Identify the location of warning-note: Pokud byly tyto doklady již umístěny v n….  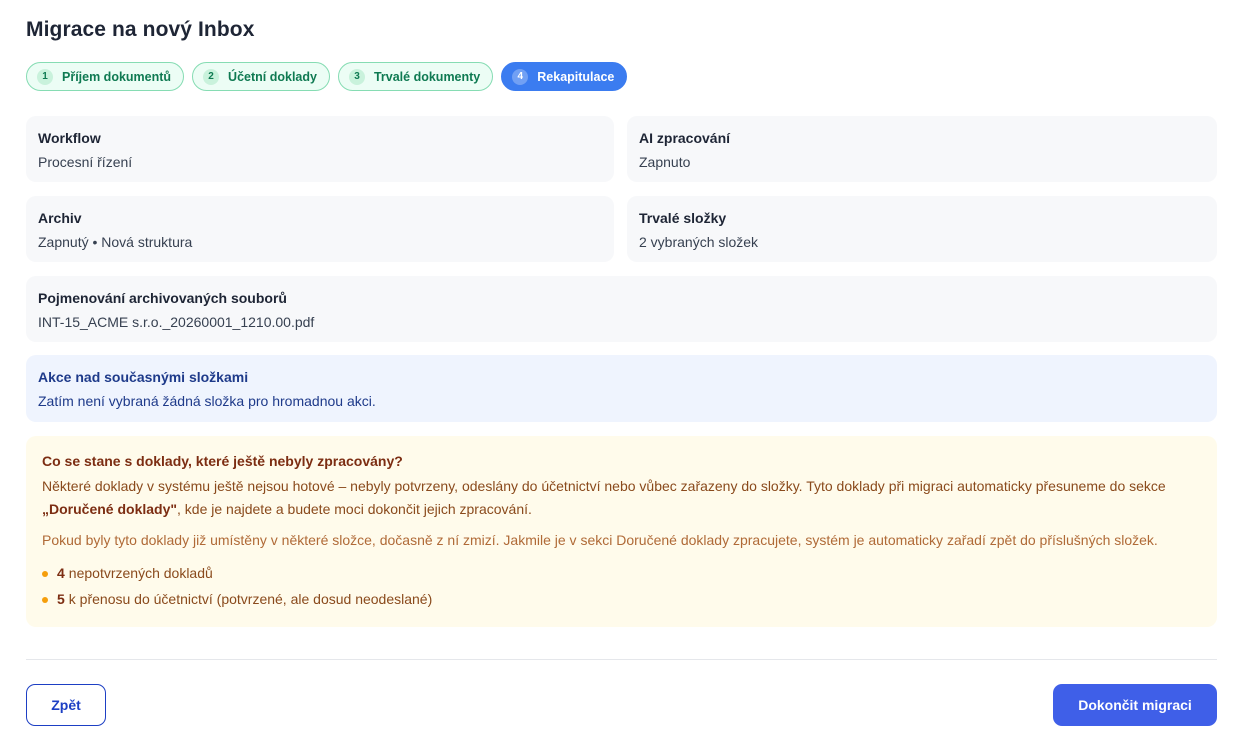
(600, 540).